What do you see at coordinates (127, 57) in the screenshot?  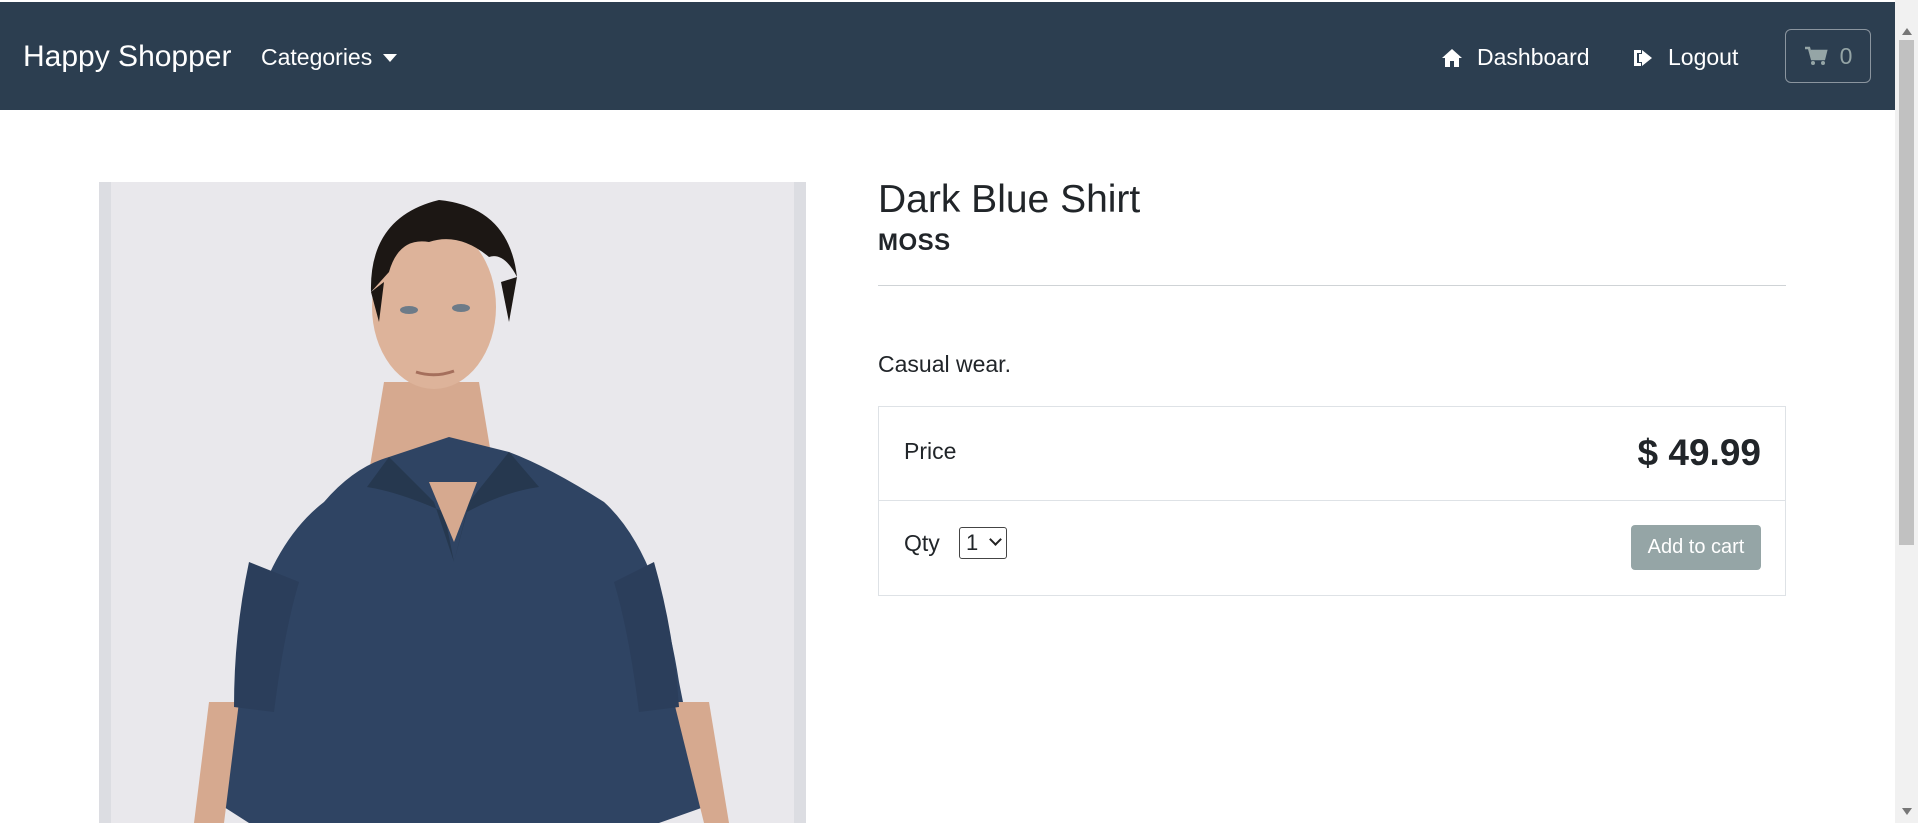 I see `brand-link: Happy Shopper` at bounding box center [127, 57].